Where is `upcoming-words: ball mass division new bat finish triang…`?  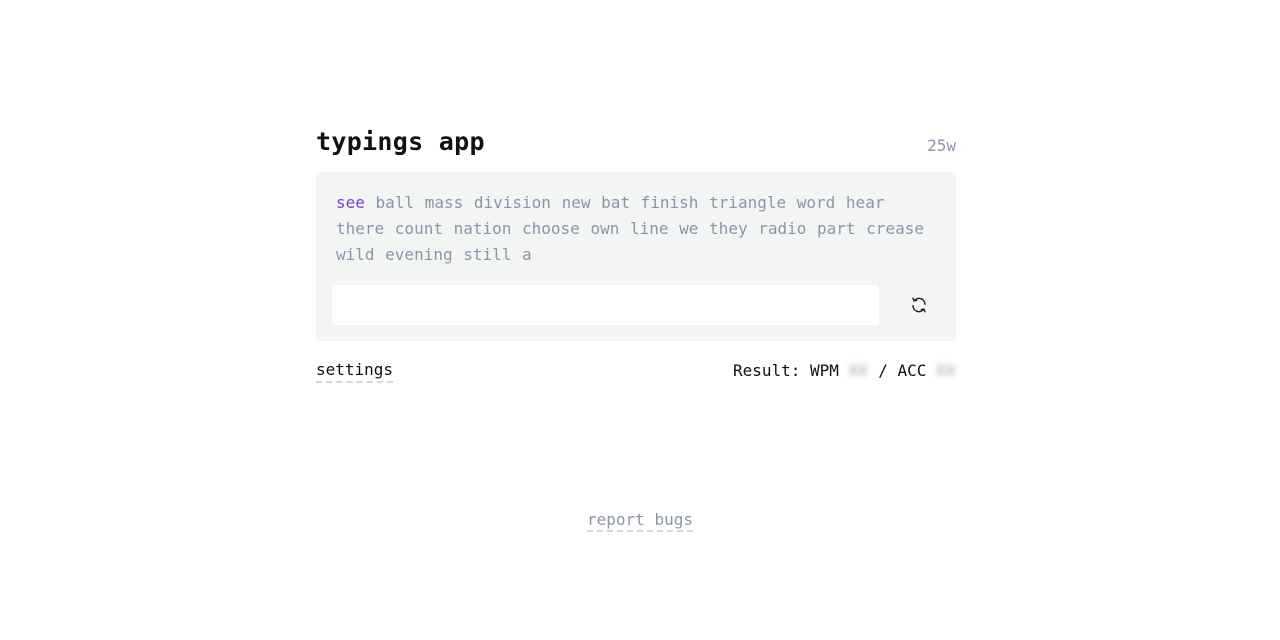 upcoming-words: ball mass division new bat finish triang… is located at coordinates (630, 228).